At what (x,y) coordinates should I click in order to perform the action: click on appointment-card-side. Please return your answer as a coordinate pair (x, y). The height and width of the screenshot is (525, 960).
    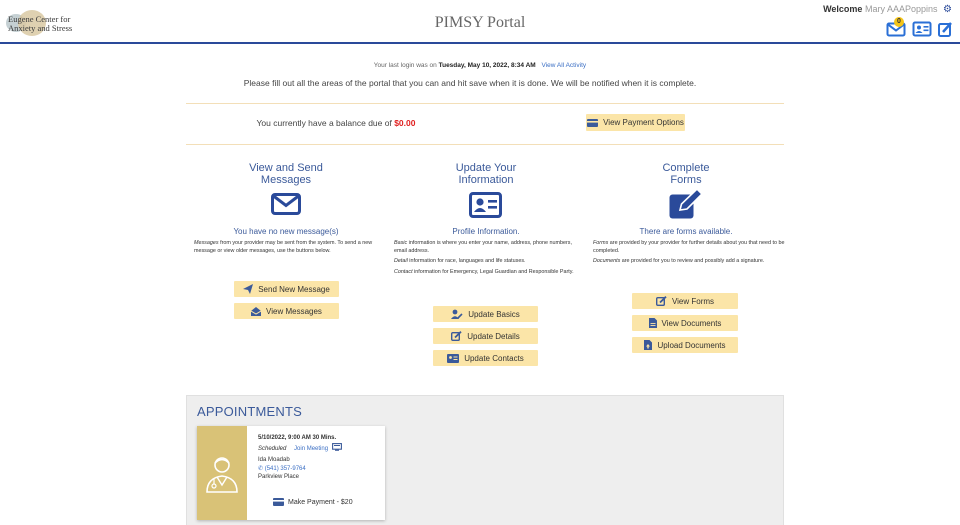
    Looking at the image, I should click on (222, 473).